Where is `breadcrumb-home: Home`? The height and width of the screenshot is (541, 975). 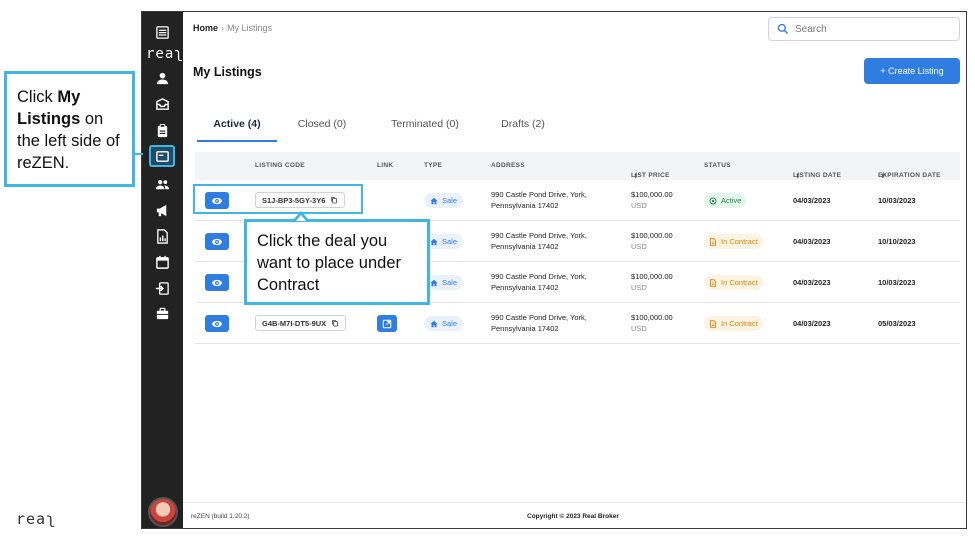 breadcrumb-home: Home is located at coordinates (205, 28).